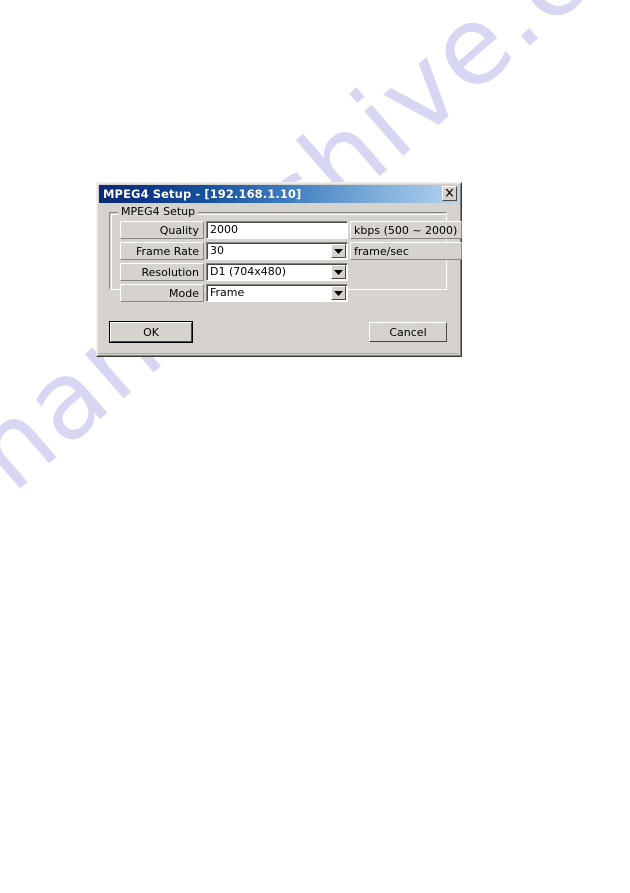 The image size is (630, 893). I want to click on close-button, so click(449, 193).